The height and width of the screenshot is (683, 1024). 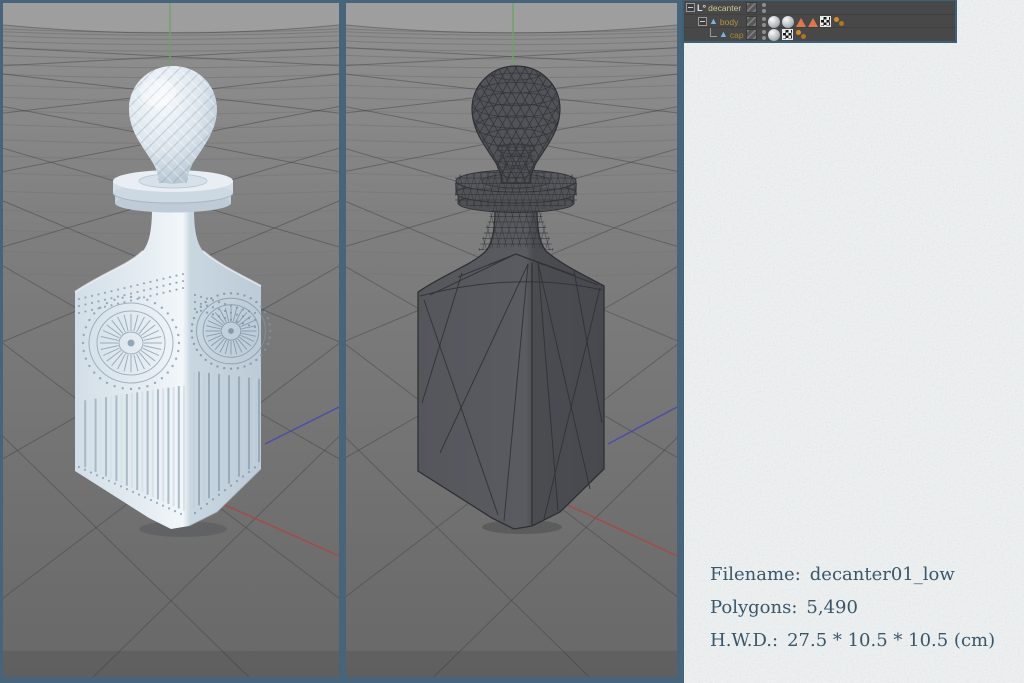 I want to click on object-manager-panel: decanter body cap, so click(x=819, y=21).